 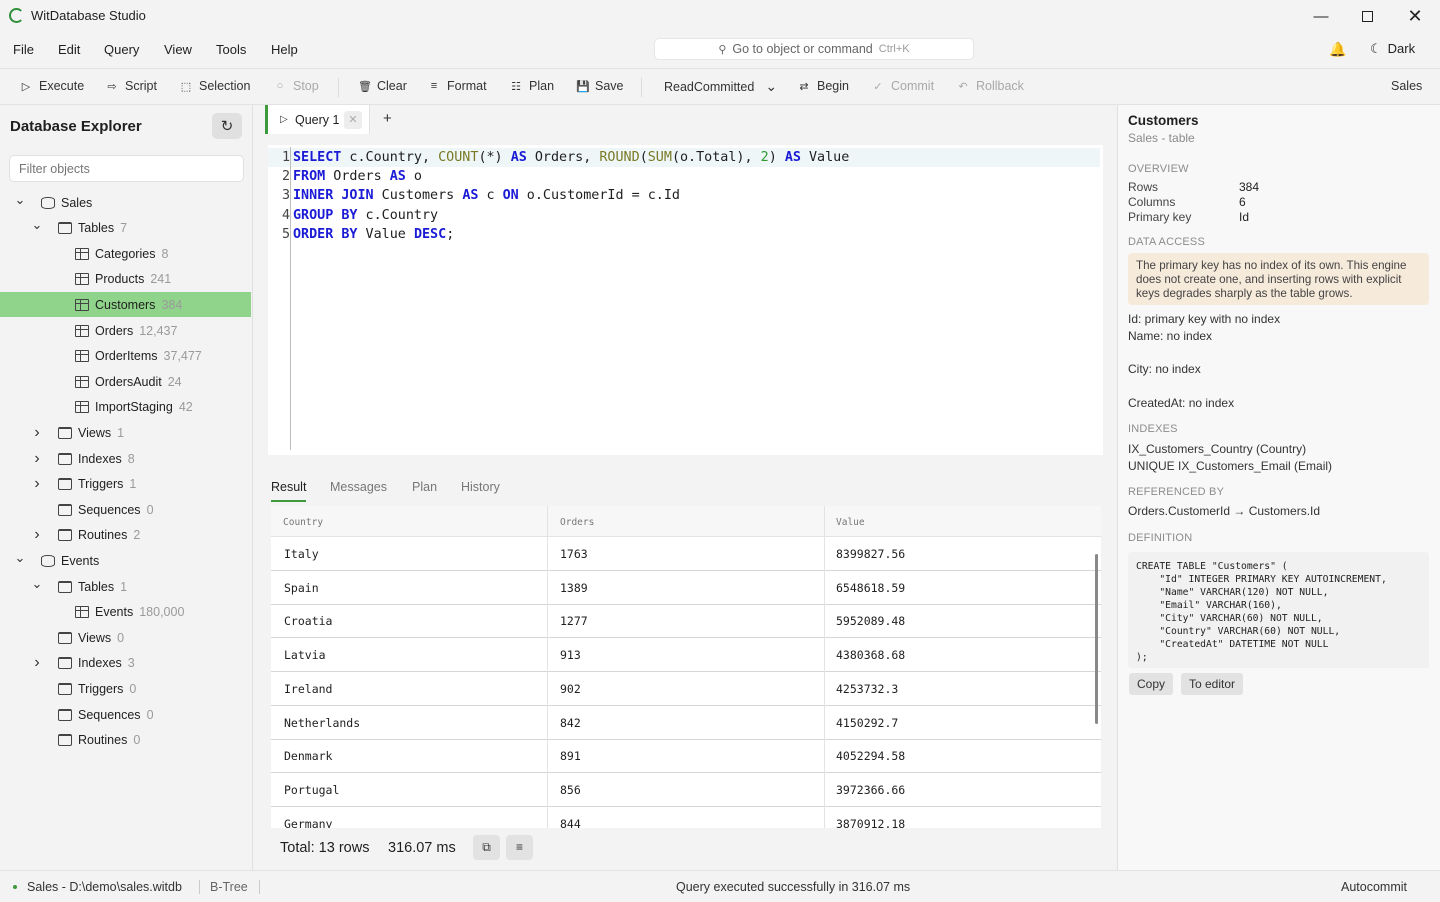 I want to click on tree-item-tables: ⌄ Tables 1, so click(x=125, y=586).